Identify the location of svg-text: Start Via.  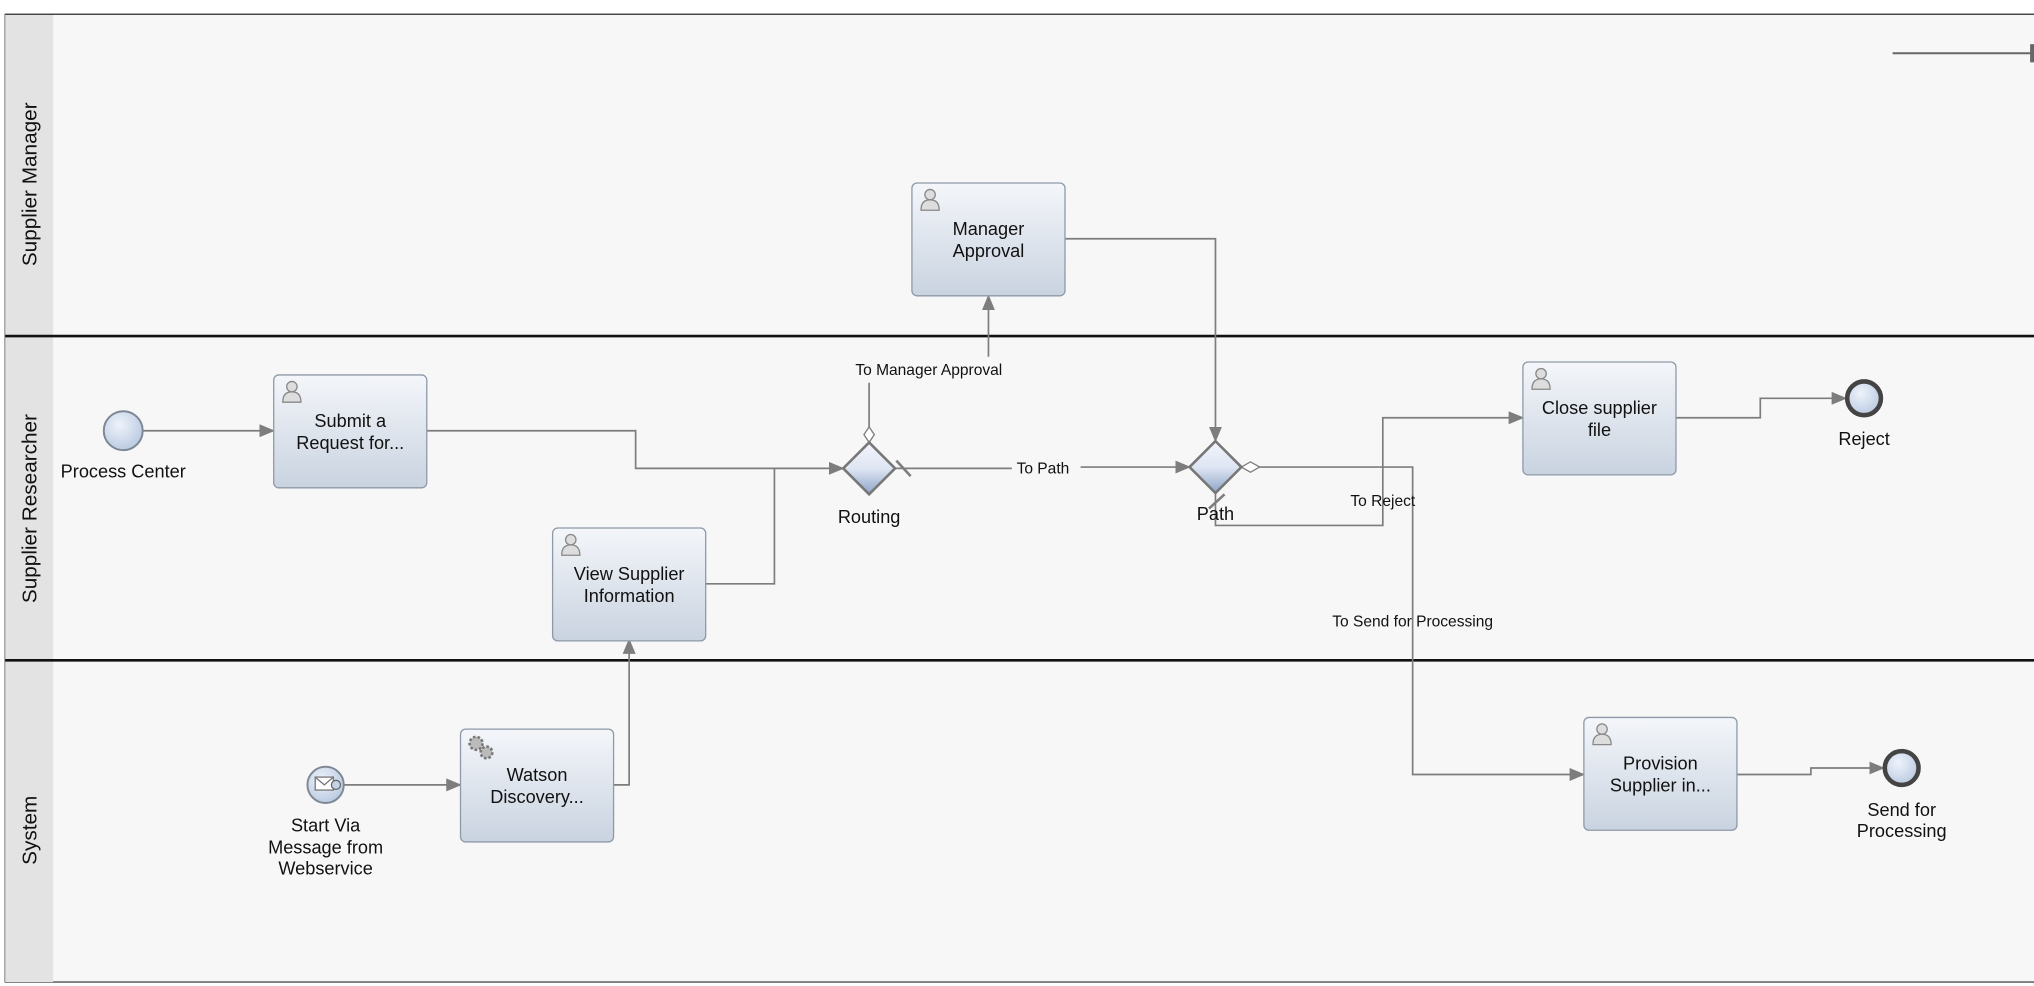
(326, 826).